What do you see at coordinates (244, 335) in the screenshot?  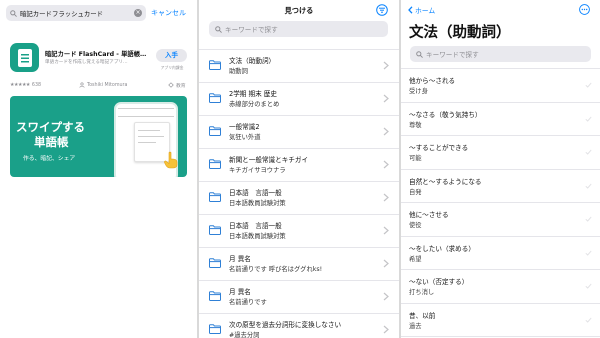 I see `deck-subtitle: #過去分詞` at bounding box center [244, 335].